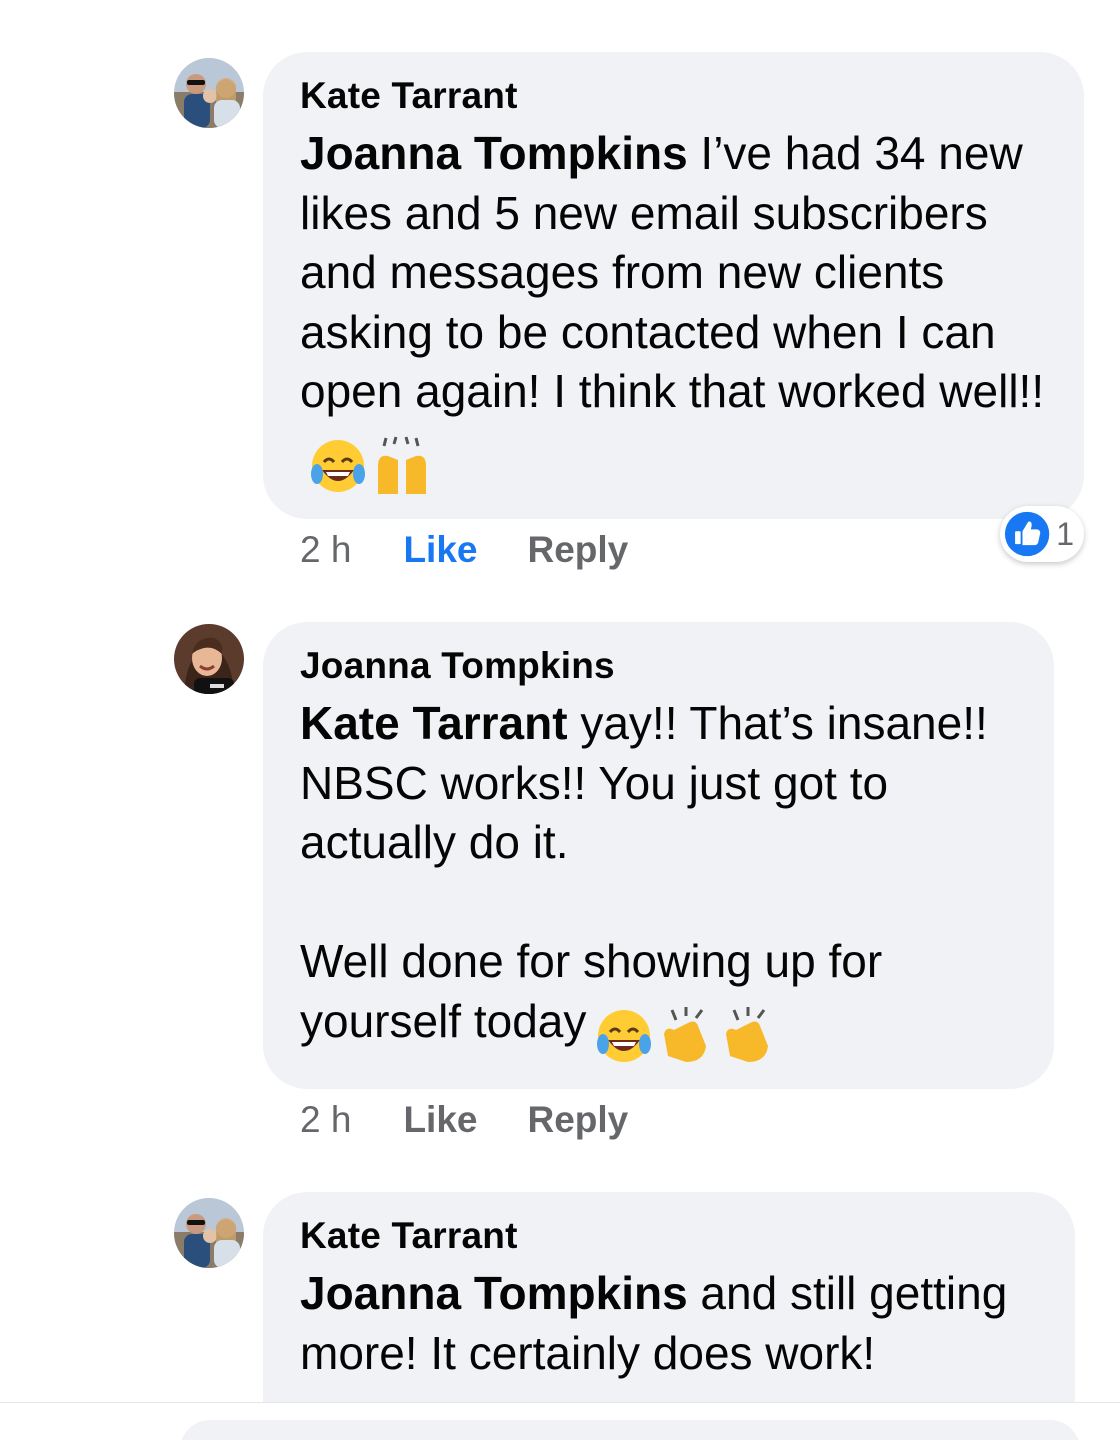 This screenshot has height=1440, width=1120. I want to click on reaction-summary: 1, so click(1042, 534).